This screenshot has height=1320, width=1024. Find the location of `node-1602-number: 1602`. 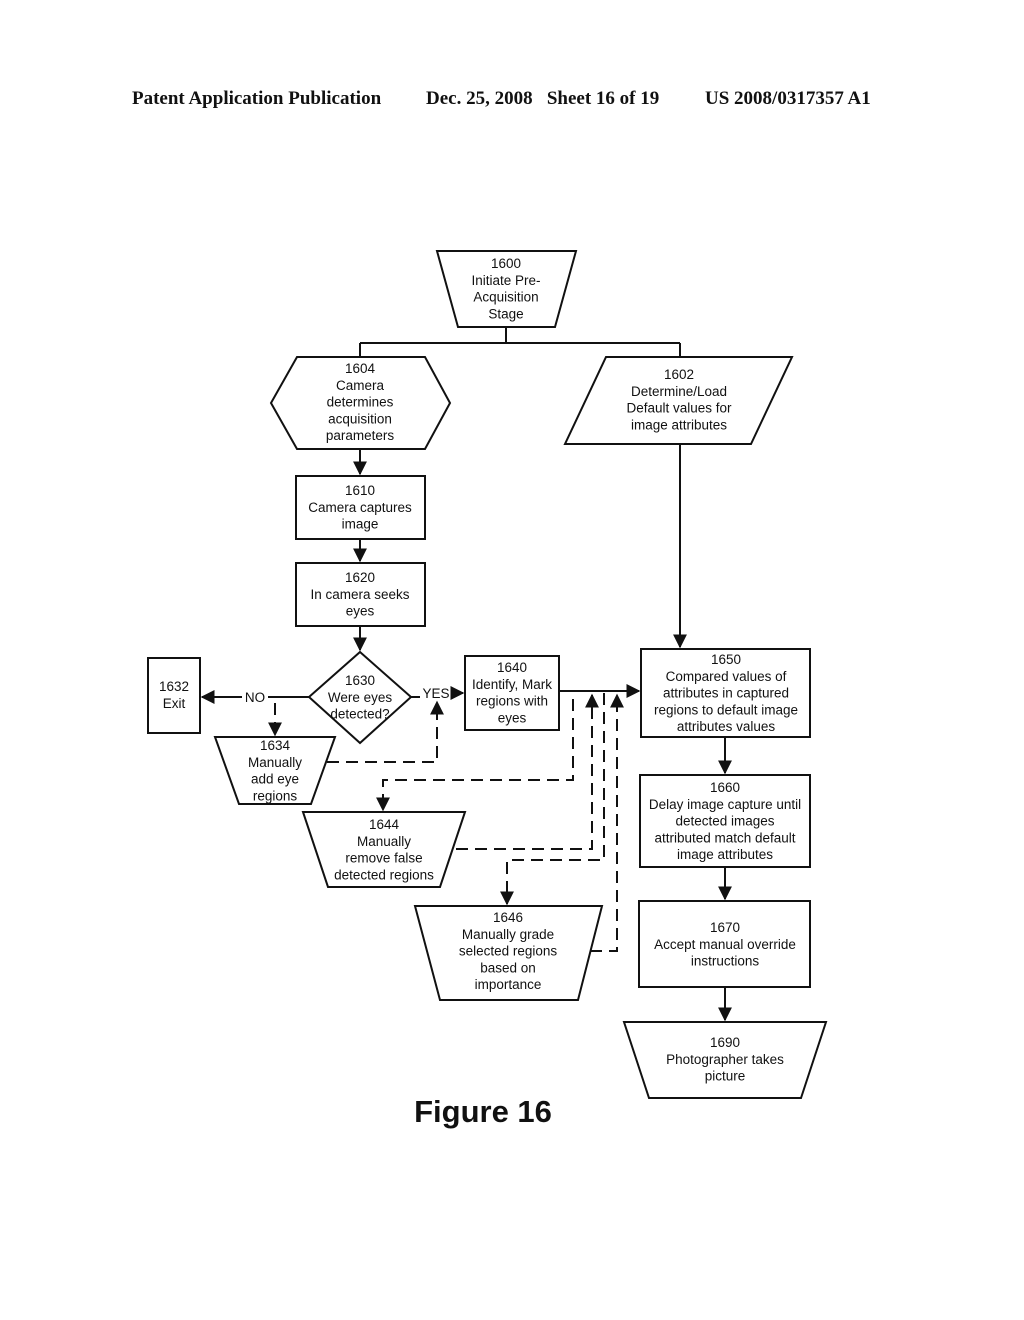

node-1602-number: 1602 is located at coordinates (679, 374).